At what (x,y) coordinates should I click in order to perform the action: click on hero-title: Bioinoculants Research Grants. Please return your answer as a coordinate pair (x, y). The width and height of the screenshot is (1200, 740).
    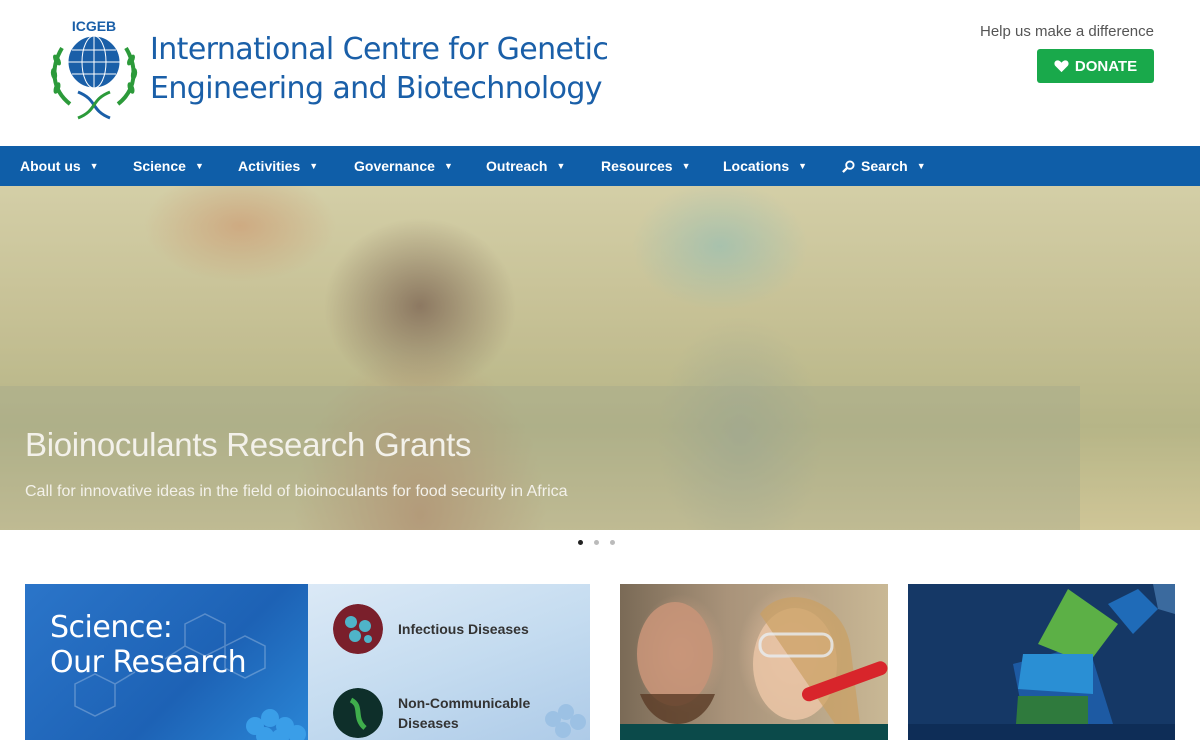
    Looking at the image, I should click on (248, 445).